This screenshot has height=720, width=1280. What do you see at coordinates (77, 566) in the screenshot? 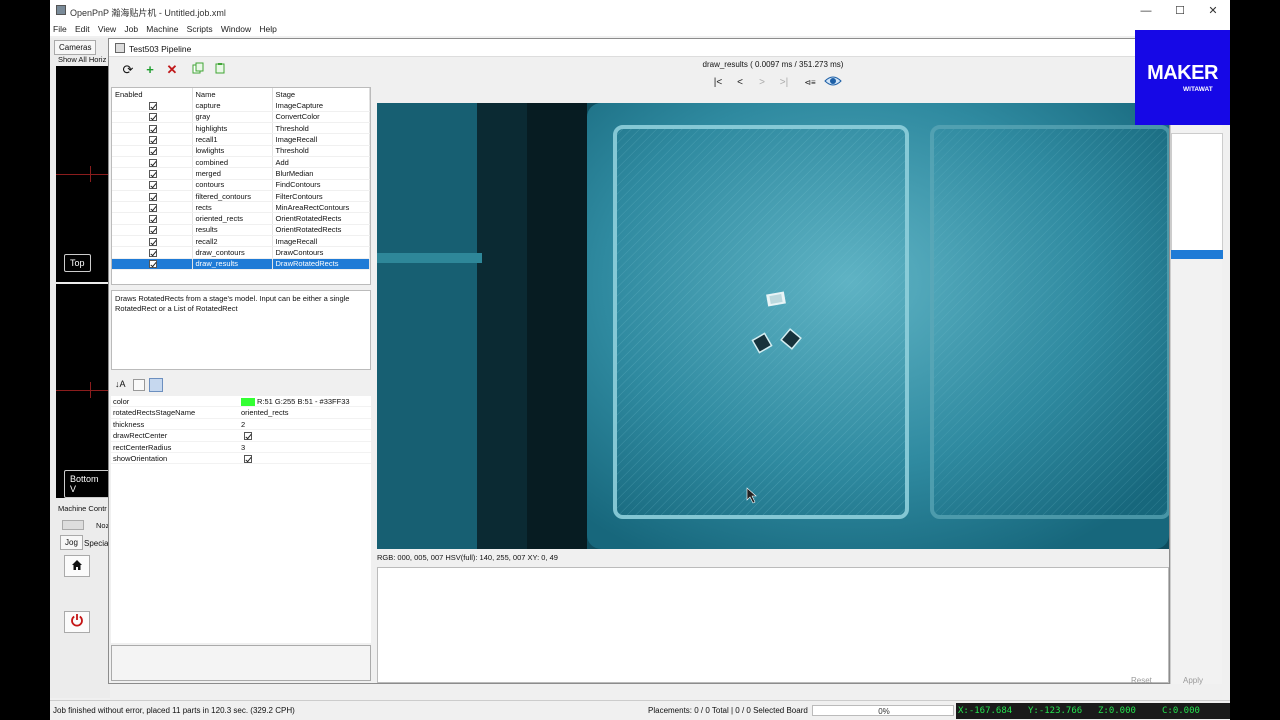
I see `home-button` at bounding box center [77, 566].